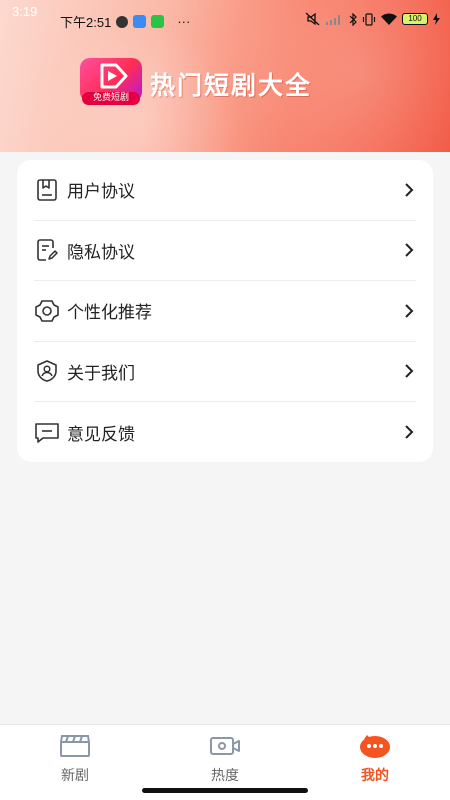 The height and width of the screenshot is (800, 450). I want to click on more-notifications: ···, so click(184, 21).